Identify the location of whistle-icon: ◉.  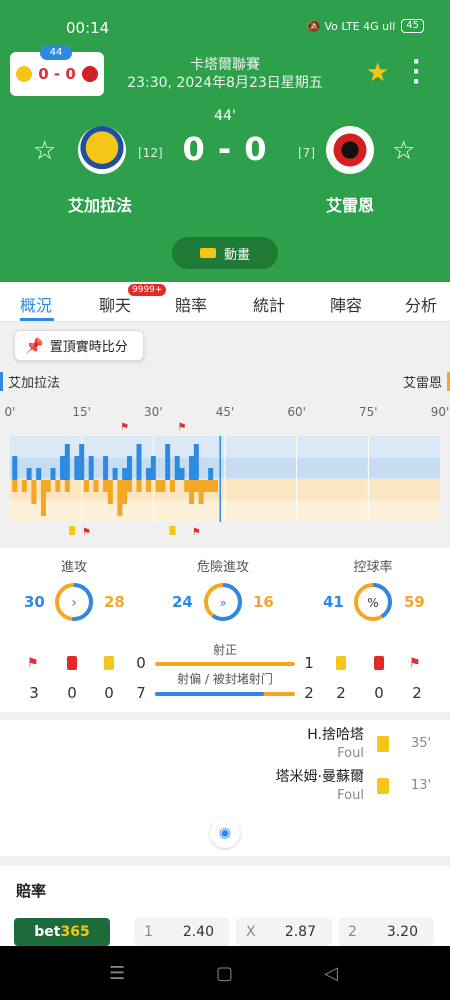
(225, 833).